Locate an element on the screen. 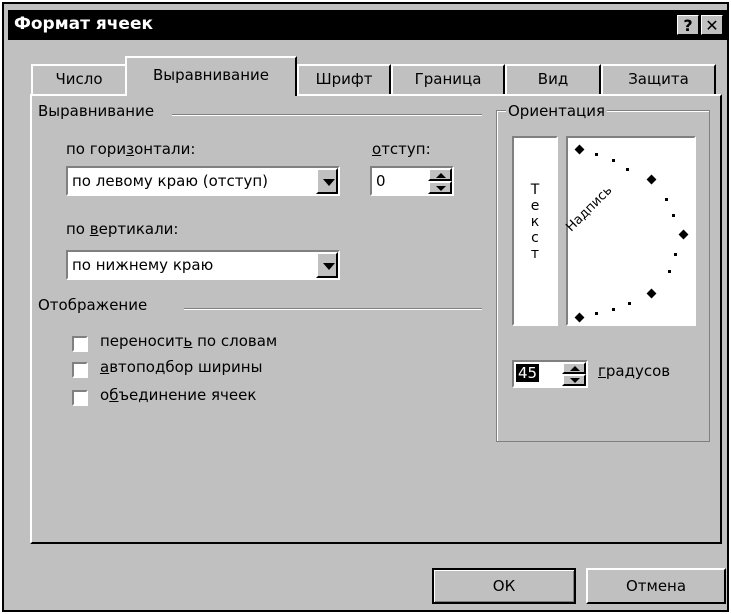 This screenshot has height=614, width=731. display-group-label: Отображение is located at coordinates (93, 305).